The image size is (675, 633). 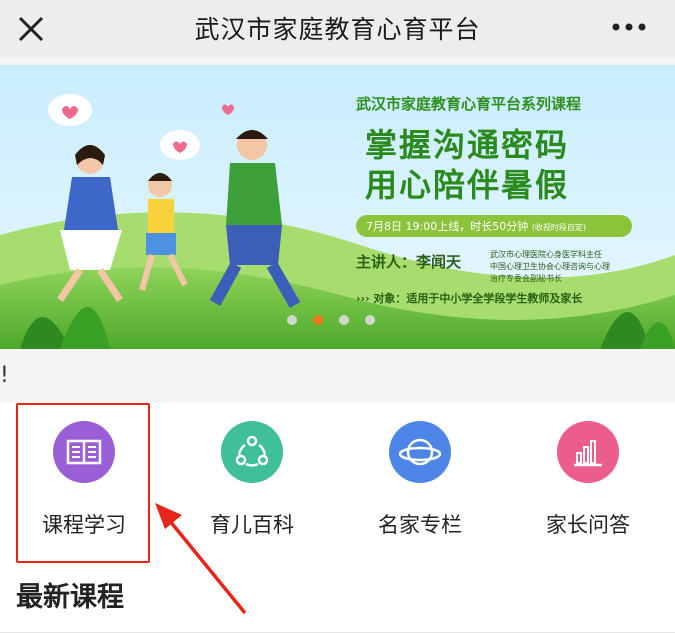 I want to click on banner-series-title: 武汉市家庭教育心育平台系列课程, so click(x=469, y=104).